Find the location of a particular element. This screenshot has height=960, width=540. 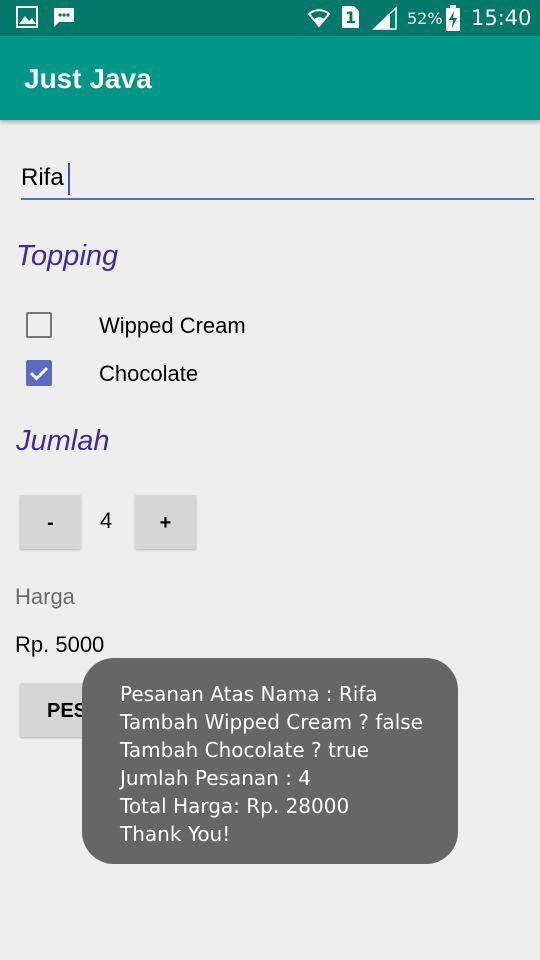

app-bar: Just Java is located at coordinates (270, 78).